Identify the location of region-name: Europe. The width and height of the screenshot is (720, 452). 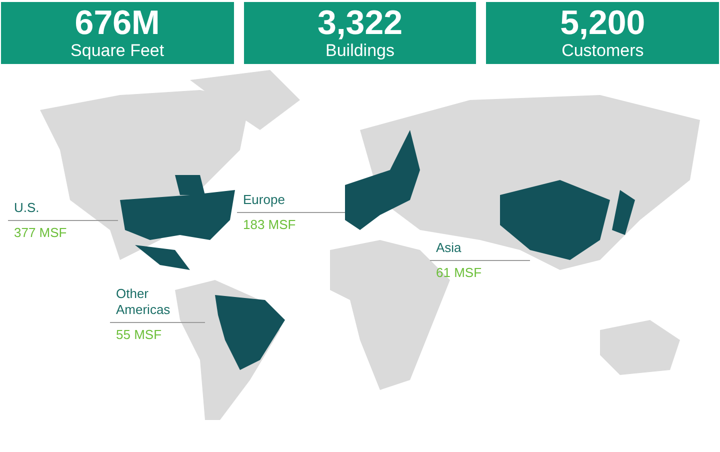
(264, 200).